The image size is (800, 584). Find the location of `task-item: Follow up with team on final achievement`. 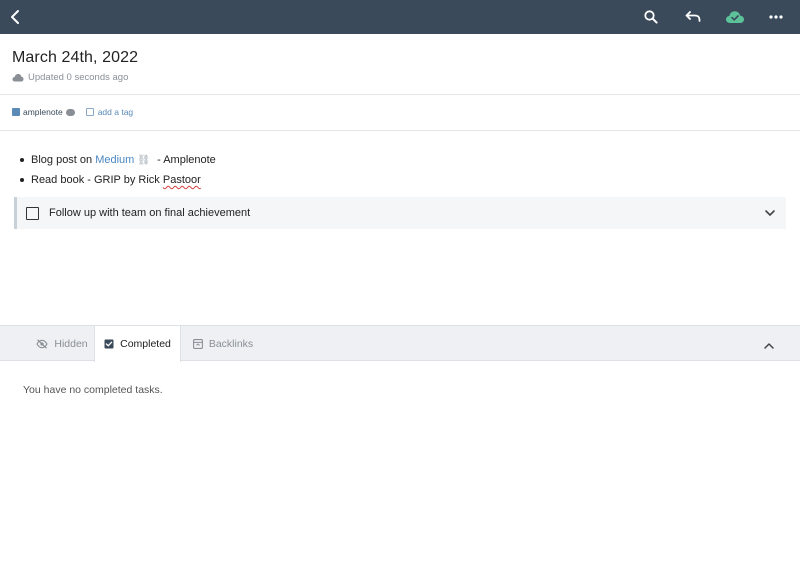

task-item: Follow up with team on final achievement is located at coordinates (400, 213).